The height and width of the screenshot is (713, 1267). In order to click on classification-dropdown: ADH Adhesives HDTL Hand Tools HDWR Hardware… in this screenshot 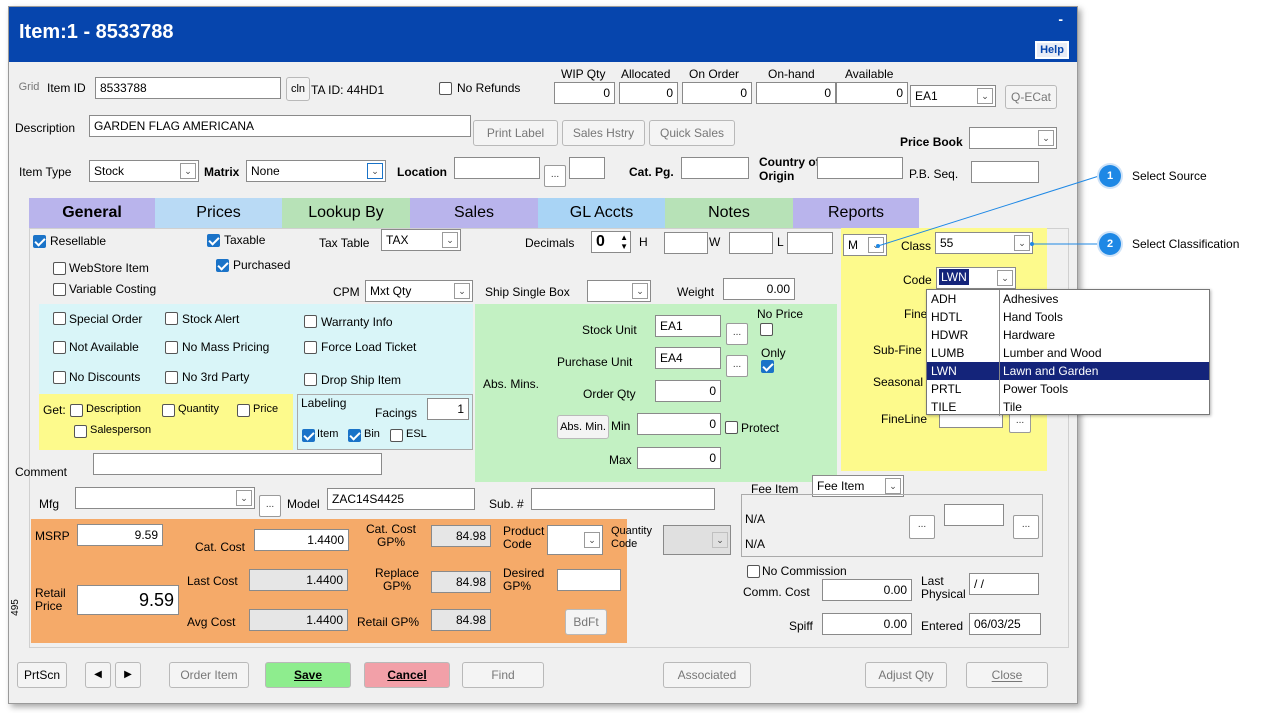, I will do `click(1068, 352)`.